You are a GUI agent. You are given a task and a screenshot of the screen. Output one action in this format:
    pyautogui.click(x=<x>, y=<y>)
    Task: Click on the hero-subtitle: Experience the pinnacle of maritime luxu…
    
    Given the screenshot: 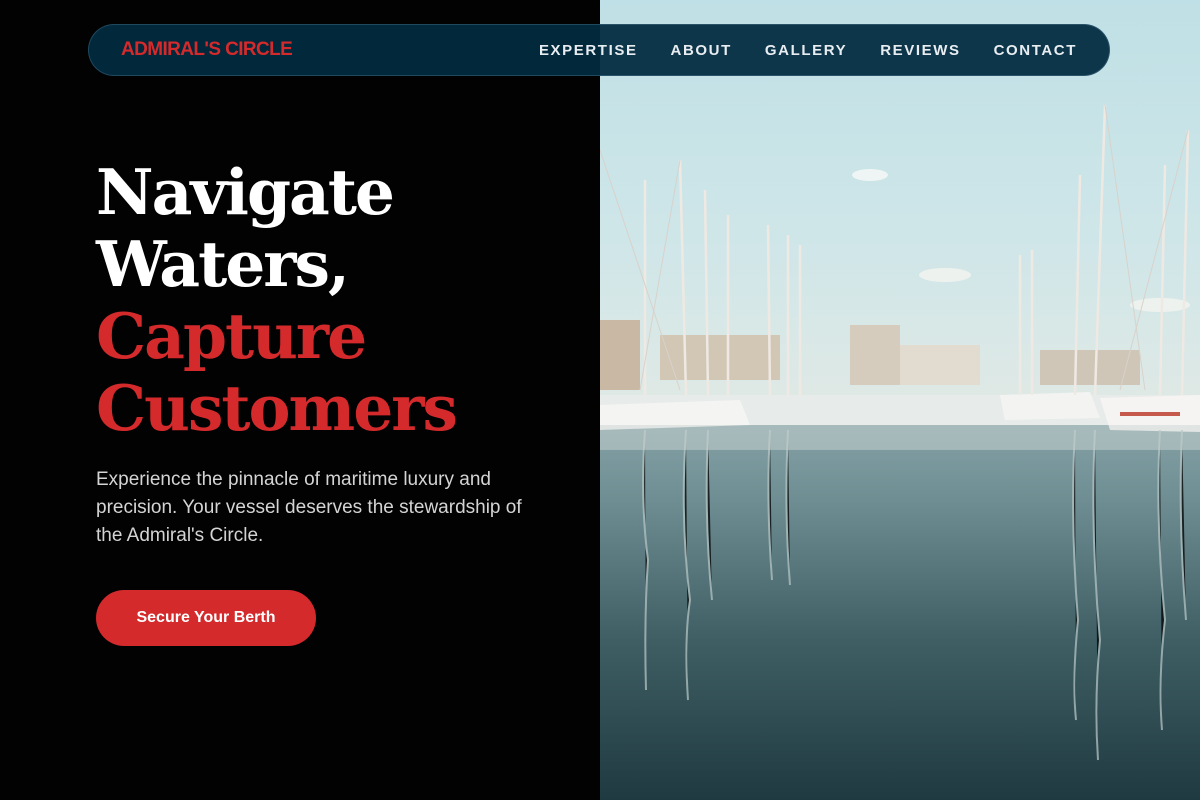 What is the action you would take?
    pyautogui.click(x=309, y=507)
    